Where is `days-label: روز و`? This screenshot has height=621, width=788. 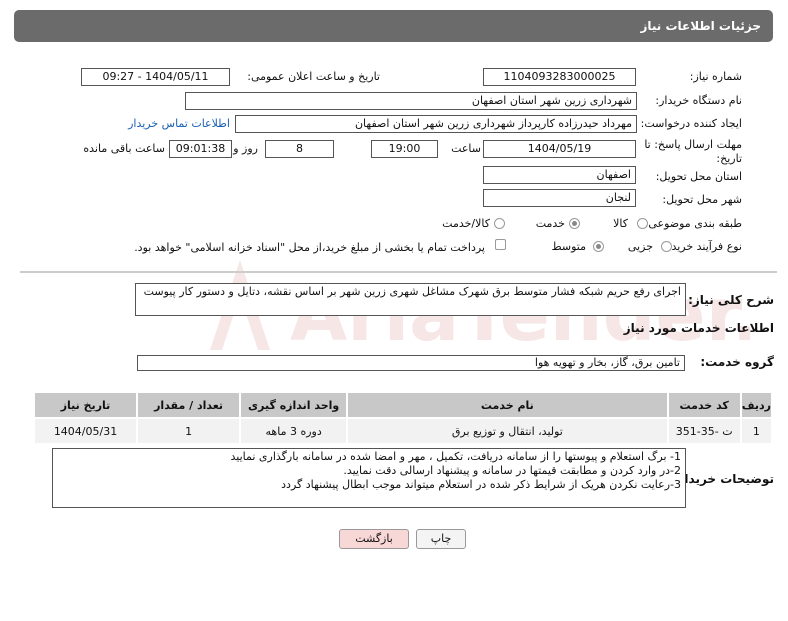 days-label: روز و is located at coordinates (245, 148).